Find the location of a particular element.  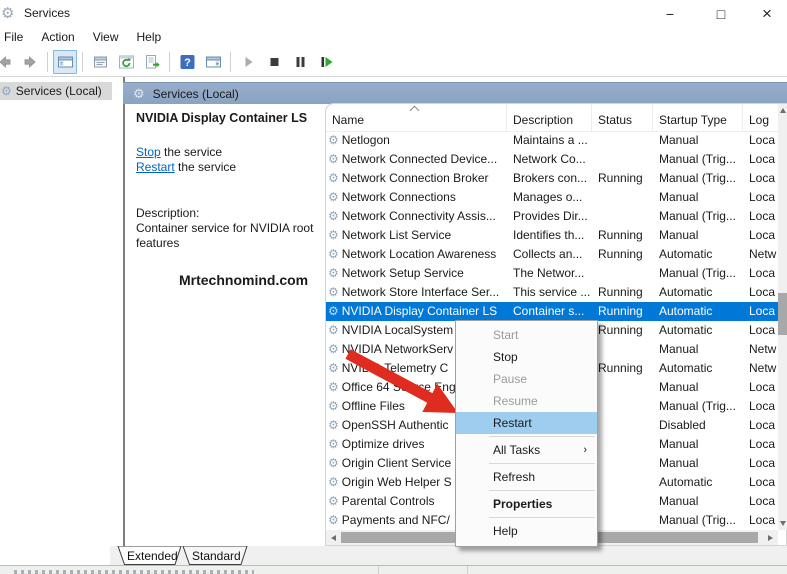

pane-splitter is located at coordinates (121, 321).